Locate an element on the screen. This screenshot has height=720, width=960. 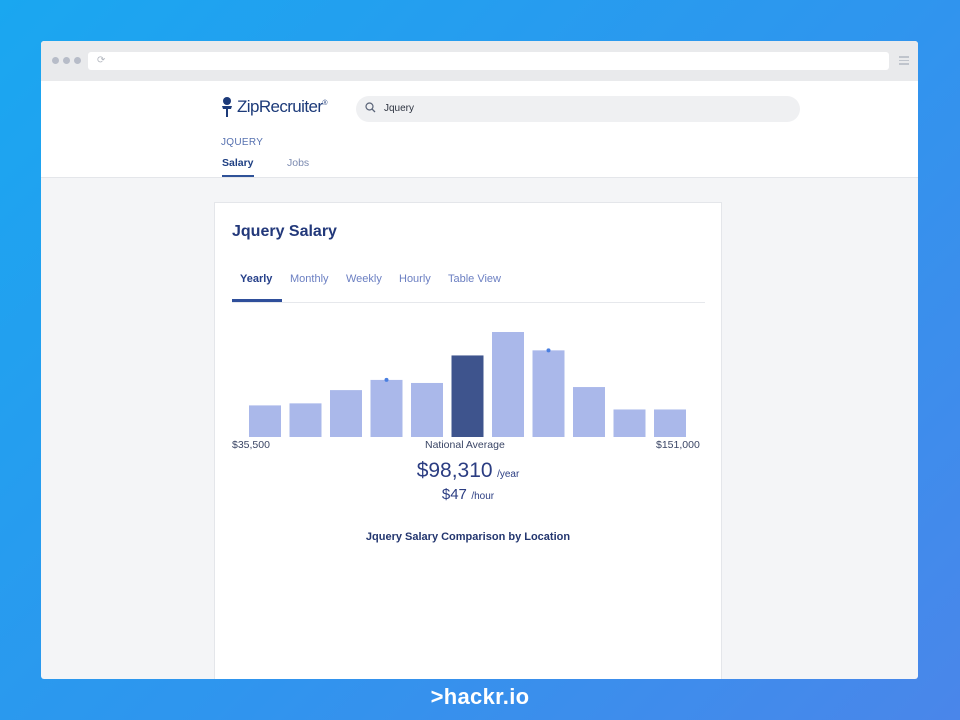
hamburger-menu-icon is located at coordinates (904, 61).